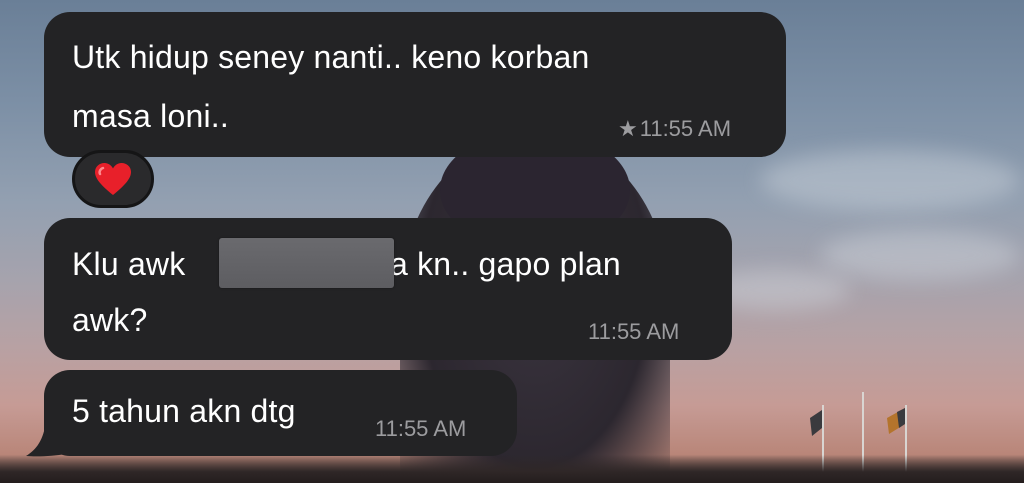 This screenshot has width=1024, height=483. What do you see at coordinates (110, 320) in the screenshot?
I see `message-text-line: awk?` at bounding box center [110, 320].